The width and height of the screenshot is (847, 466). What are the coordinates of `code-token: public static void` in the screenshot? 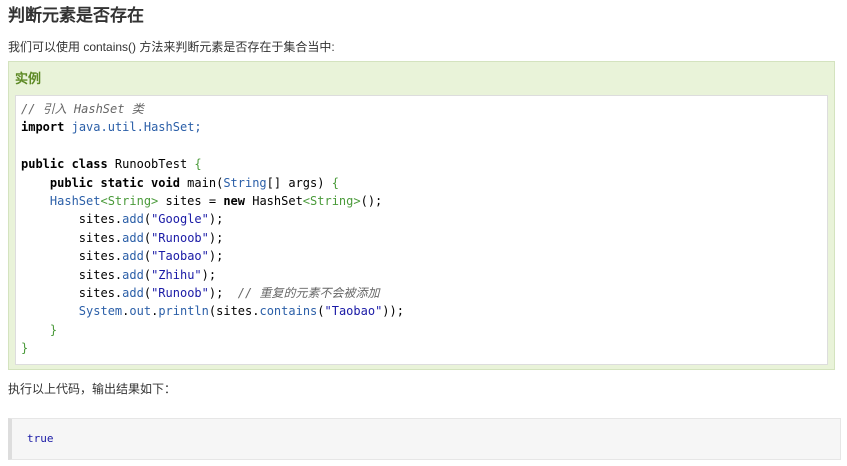 It's located at (114, 182).